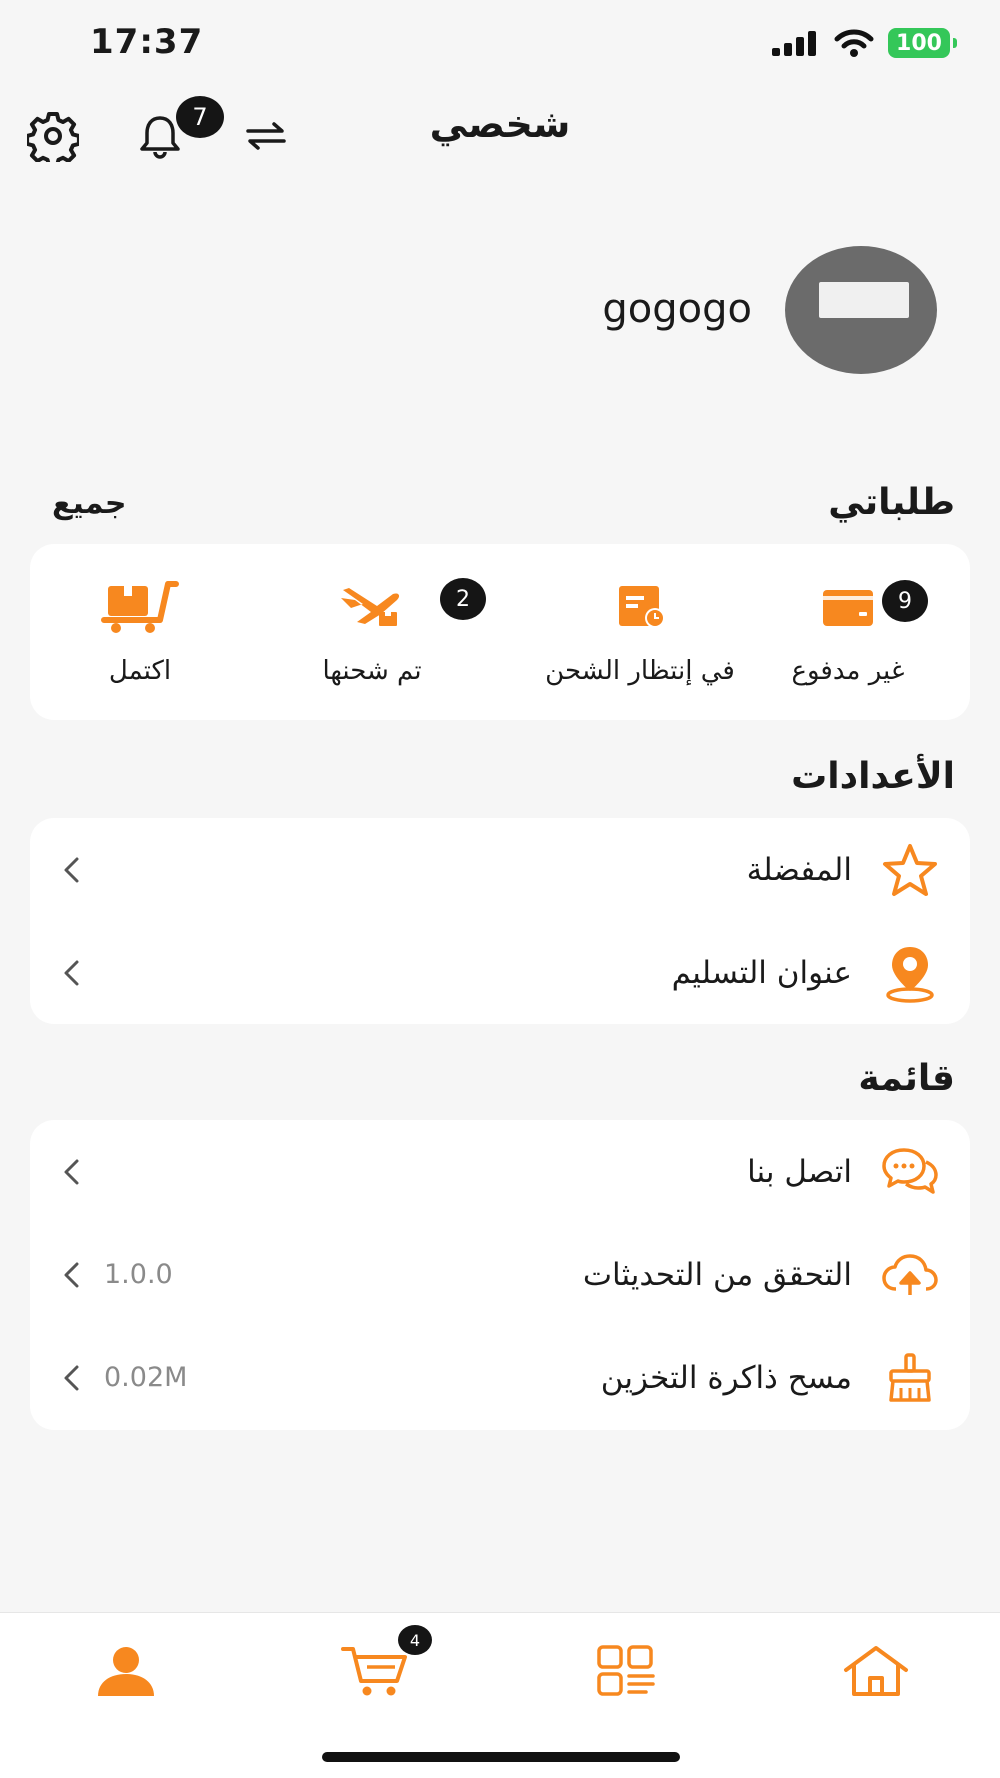 This screenshot has width=1000, height=1778. I want to click on version-value: 1.0.0, so click(138, 1274).